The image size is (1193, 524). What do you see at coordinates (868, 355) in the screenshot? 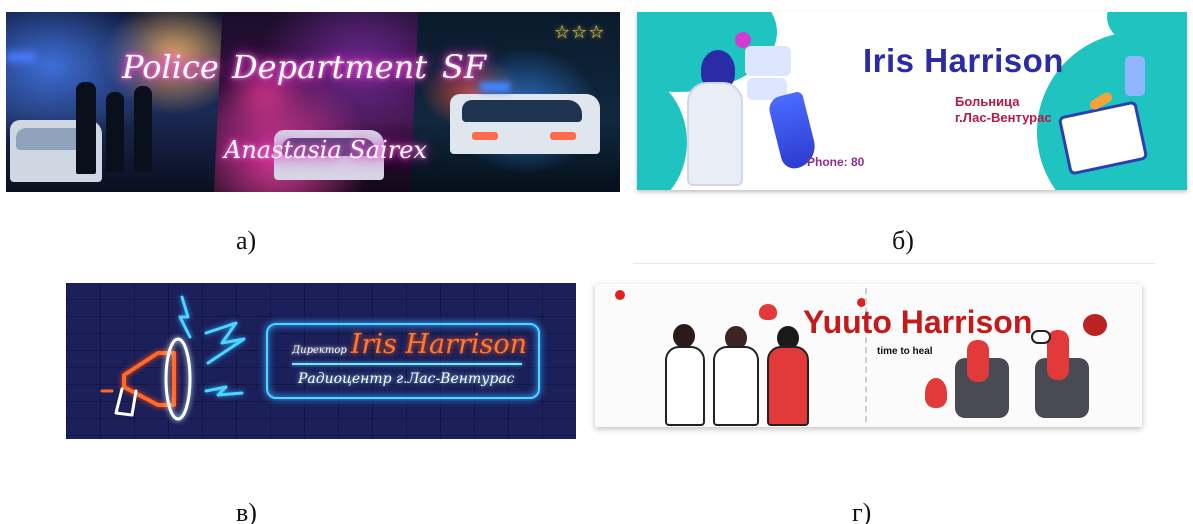
I see `banner-yuuto-harrison: Yuuto Harrison time to heal` at bounding box center [868, 355].